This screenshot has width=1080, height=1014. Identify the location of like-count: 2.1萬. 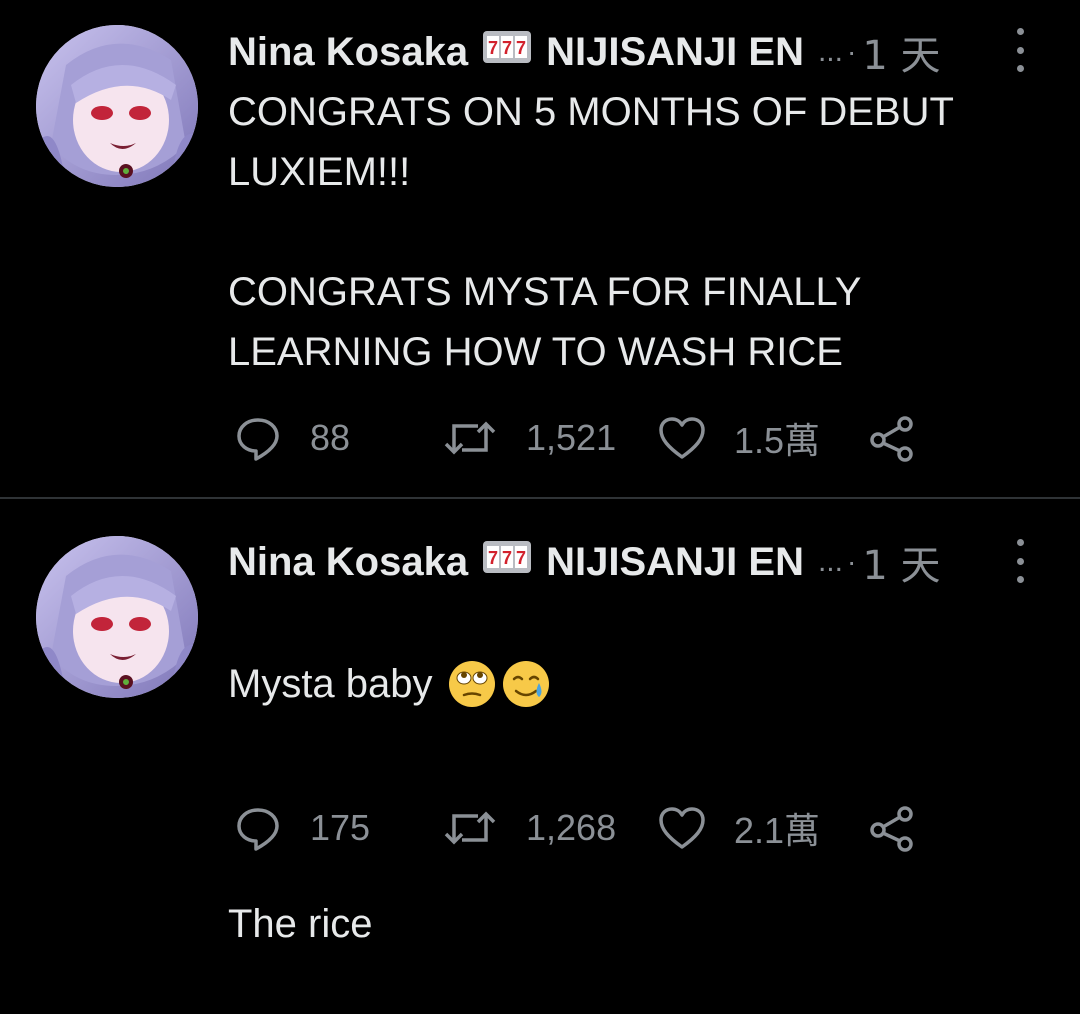
(777, 830).